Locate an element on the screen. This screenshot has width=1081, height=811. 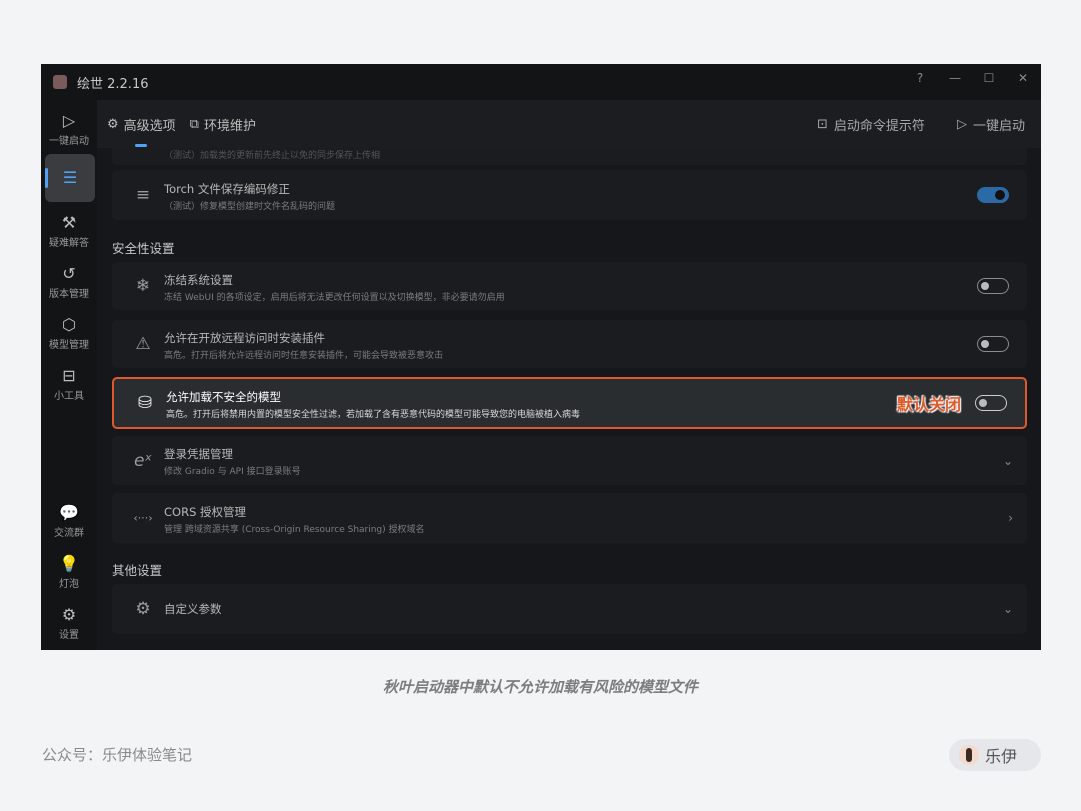
author-badge: 乐伊 is located at coordinates (995, 755).